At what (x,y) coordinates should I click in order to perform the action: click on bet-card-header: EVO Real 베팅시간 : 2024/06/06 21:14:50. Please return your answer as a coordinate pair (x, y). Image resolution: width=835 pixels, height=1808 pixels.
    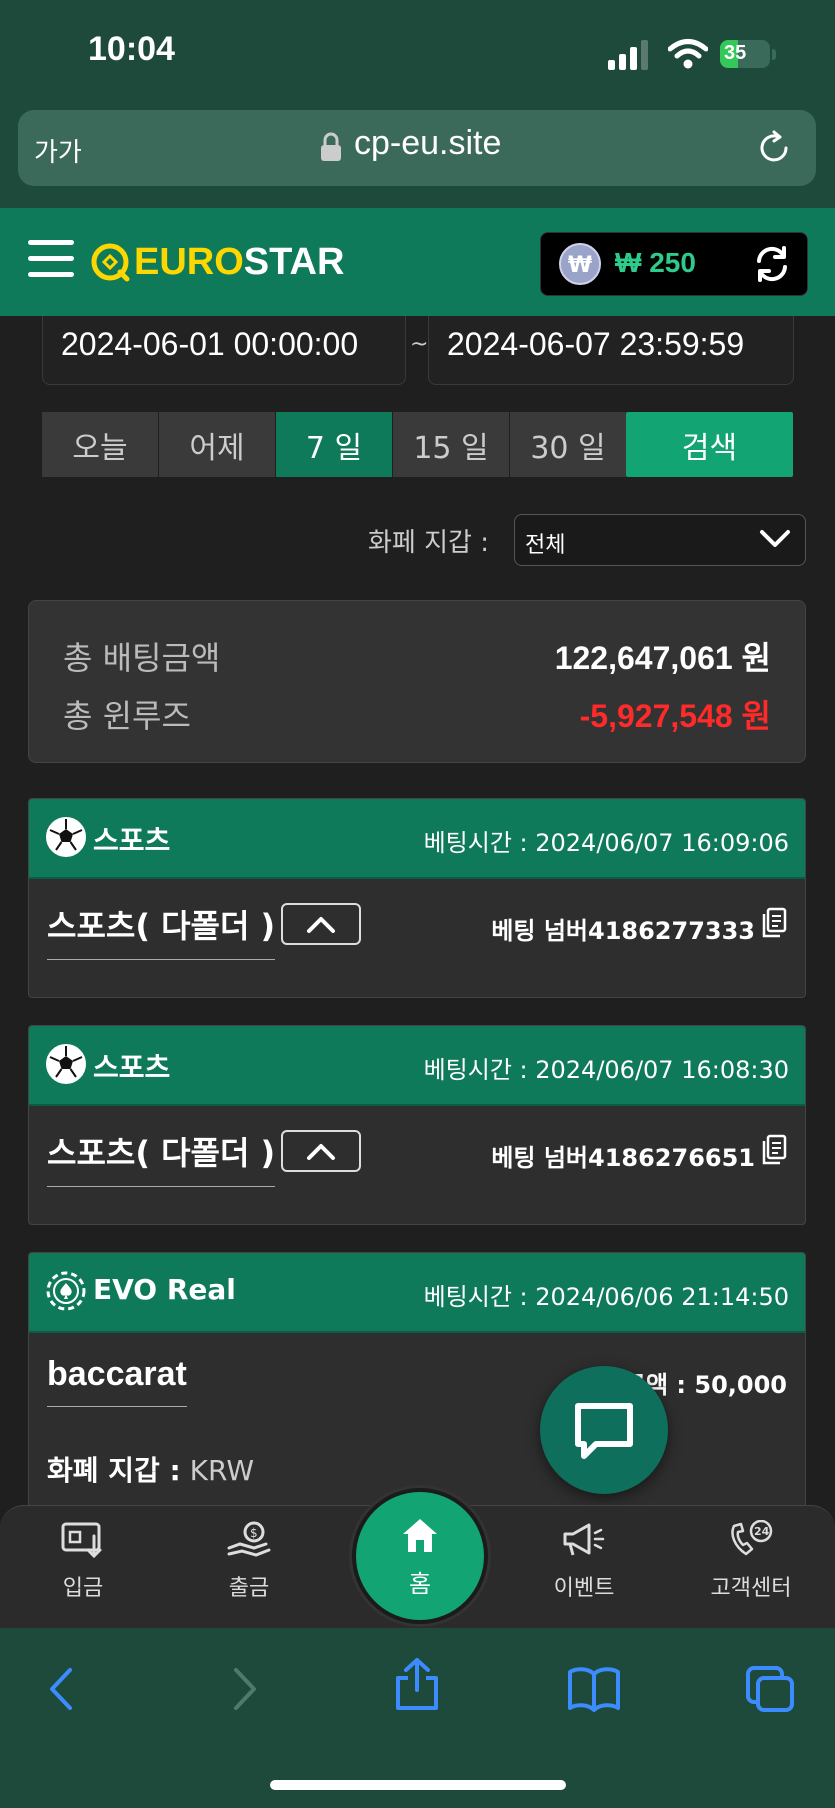
    Looking at the image, I should click on (417, 1293).